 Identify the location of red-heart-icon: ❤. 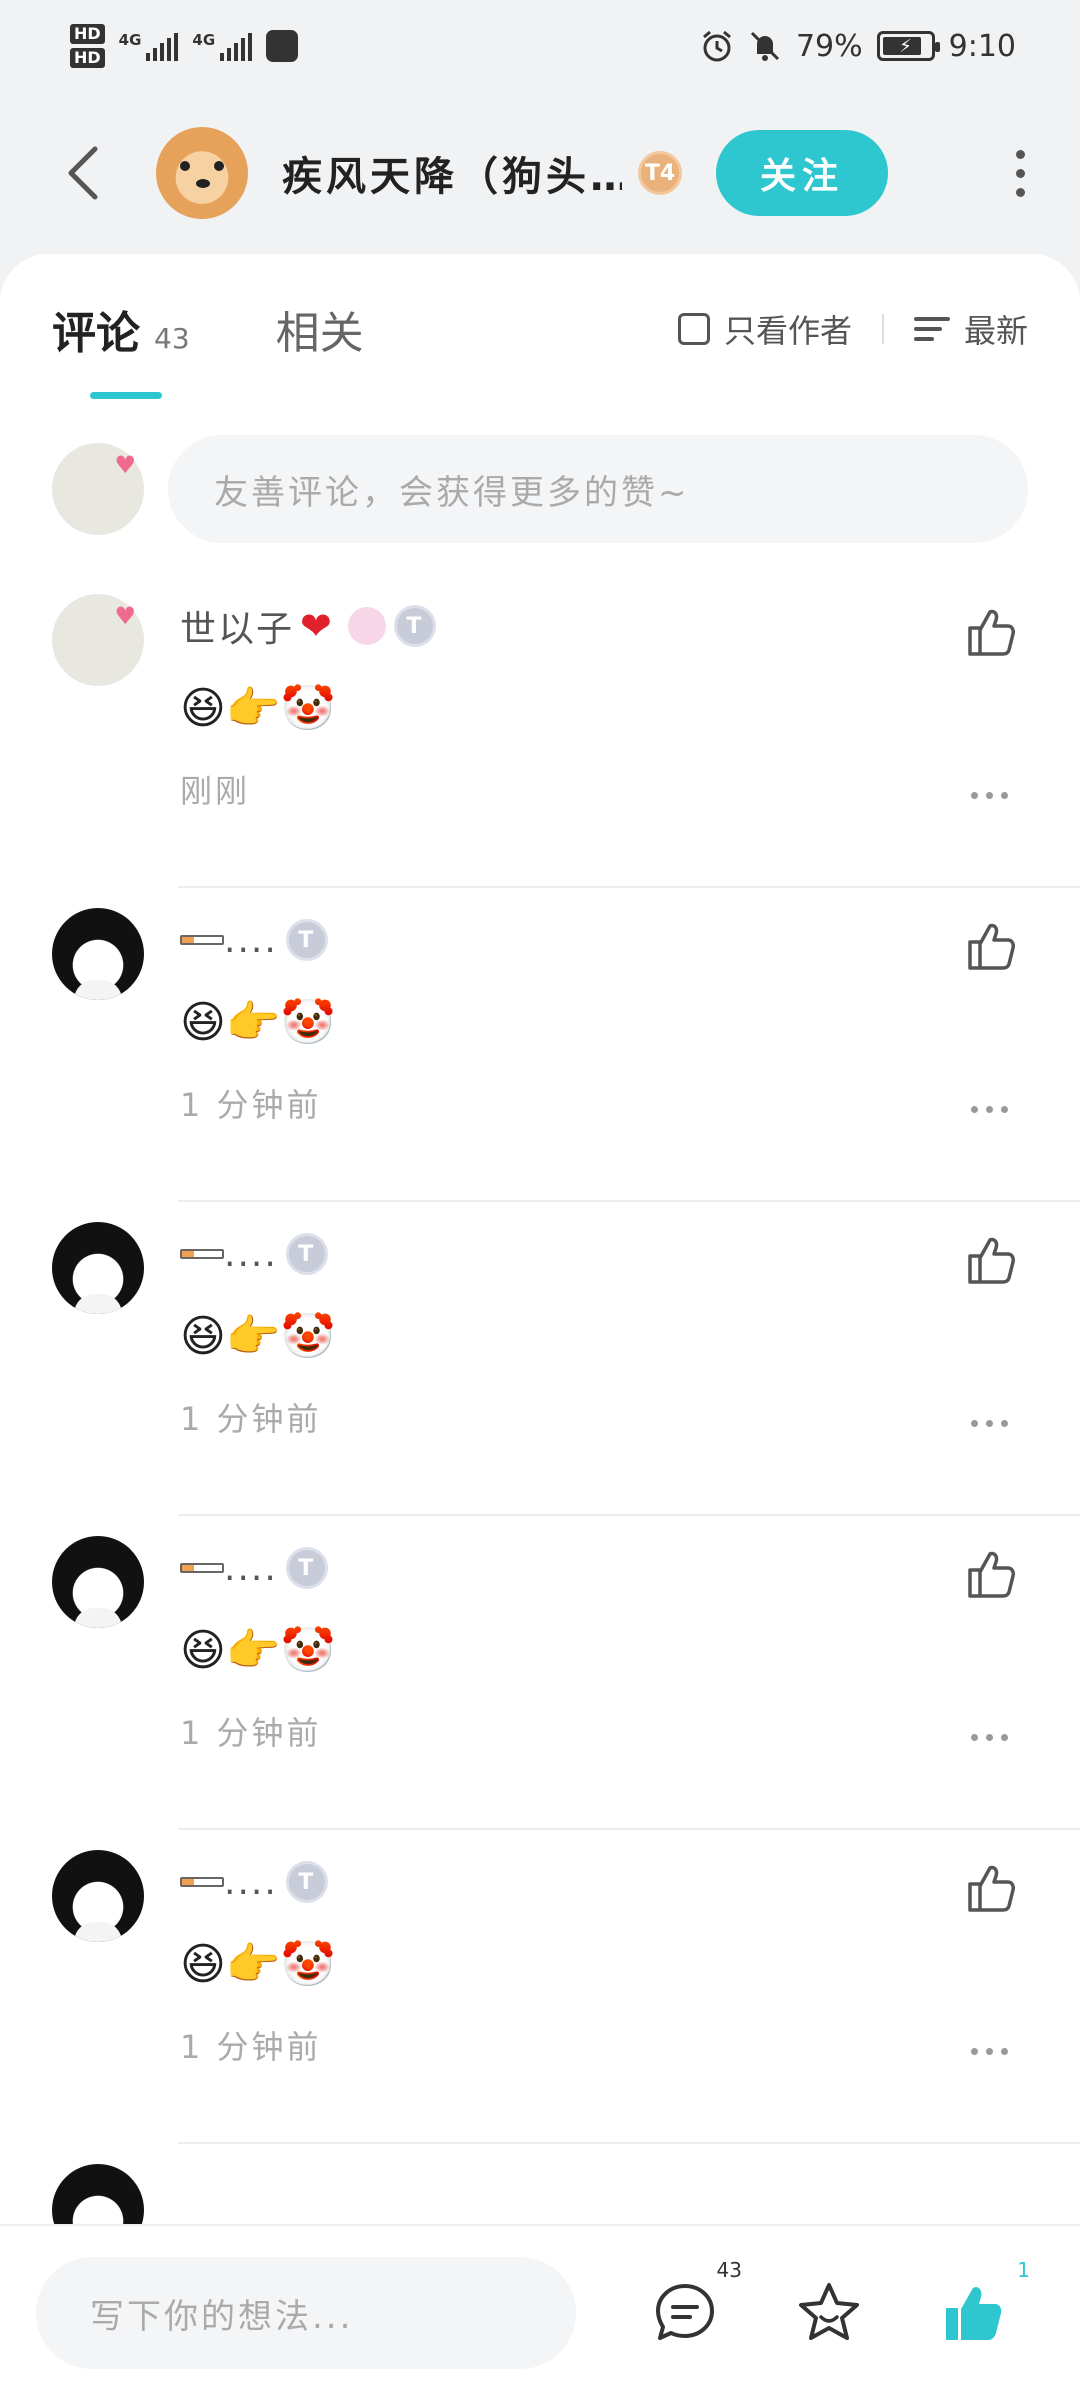
(317, 626).